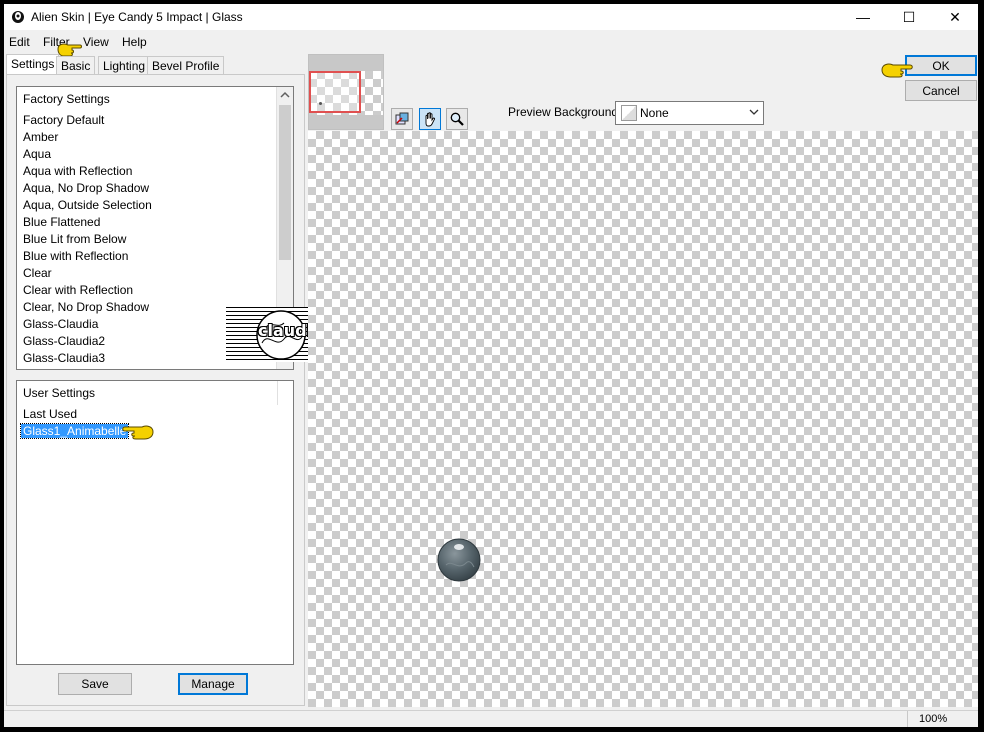  I want to click on menu-help: Help, so click(134, 42).